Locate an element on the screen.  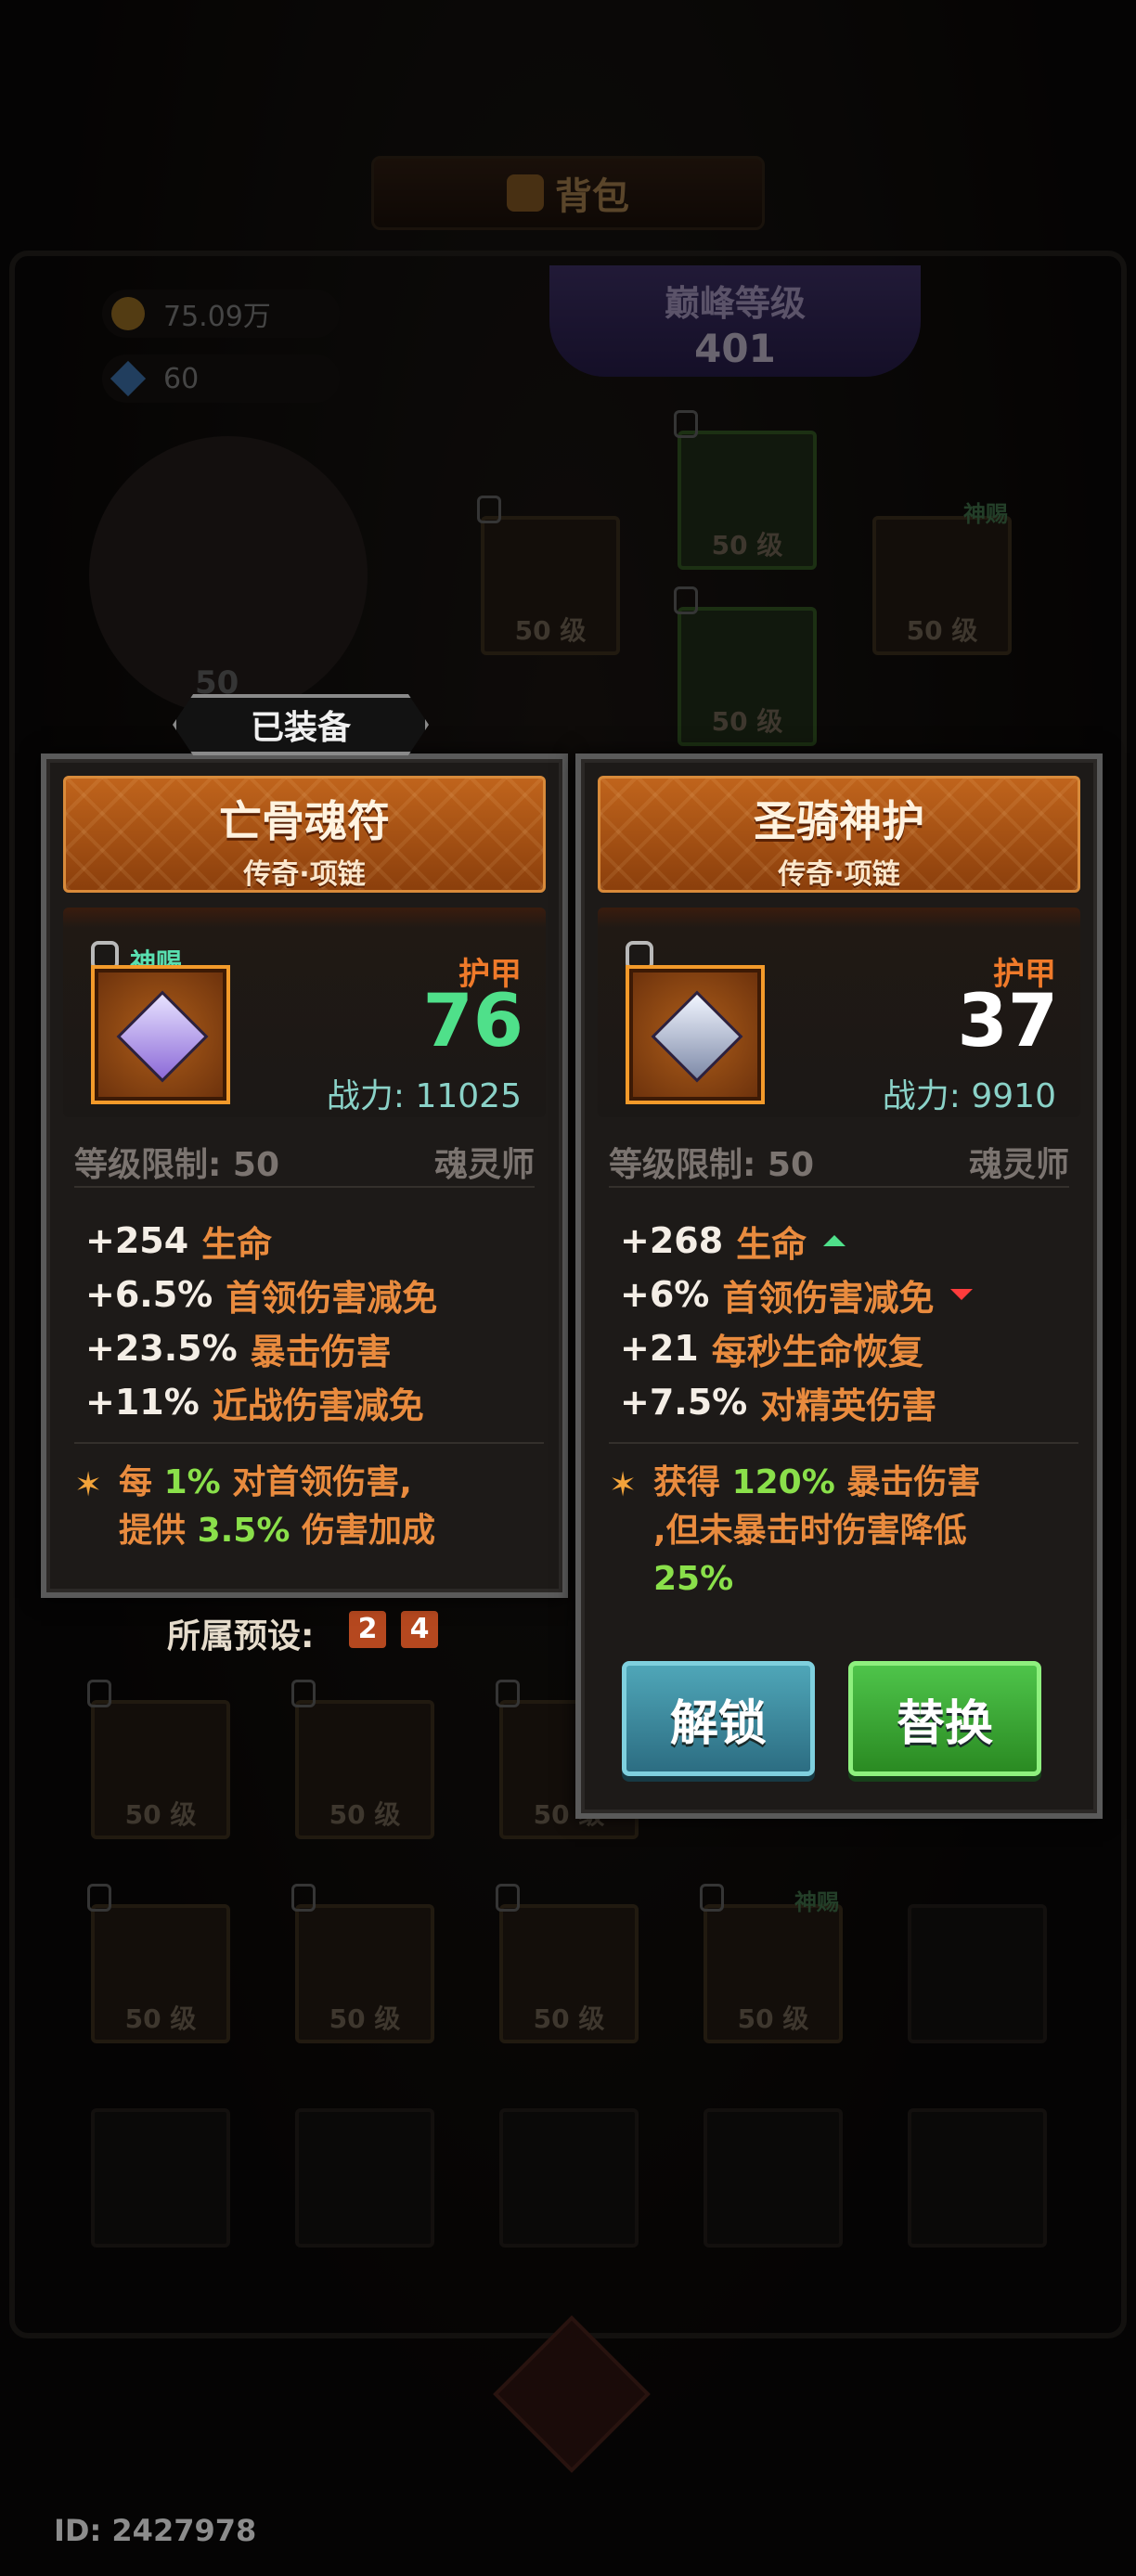
stat-list: +254 生命 +6.5% 首领伤害减免 +23.5% 暴击伤害 +11% 近战伤害减免 is located at coordinates (261, 1321).